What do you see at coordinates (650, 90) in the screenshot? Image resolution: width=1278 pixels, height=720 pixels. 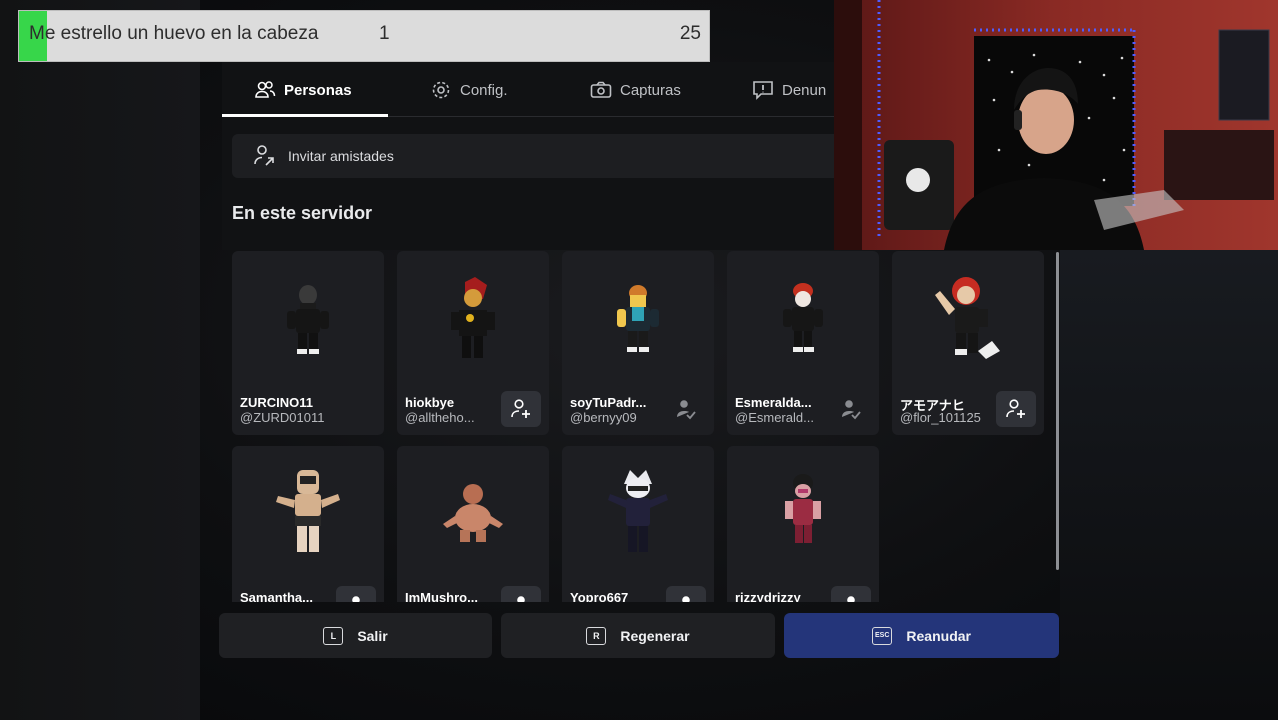 I see `tab-label: Capturas` at bounding box center [650, 90].